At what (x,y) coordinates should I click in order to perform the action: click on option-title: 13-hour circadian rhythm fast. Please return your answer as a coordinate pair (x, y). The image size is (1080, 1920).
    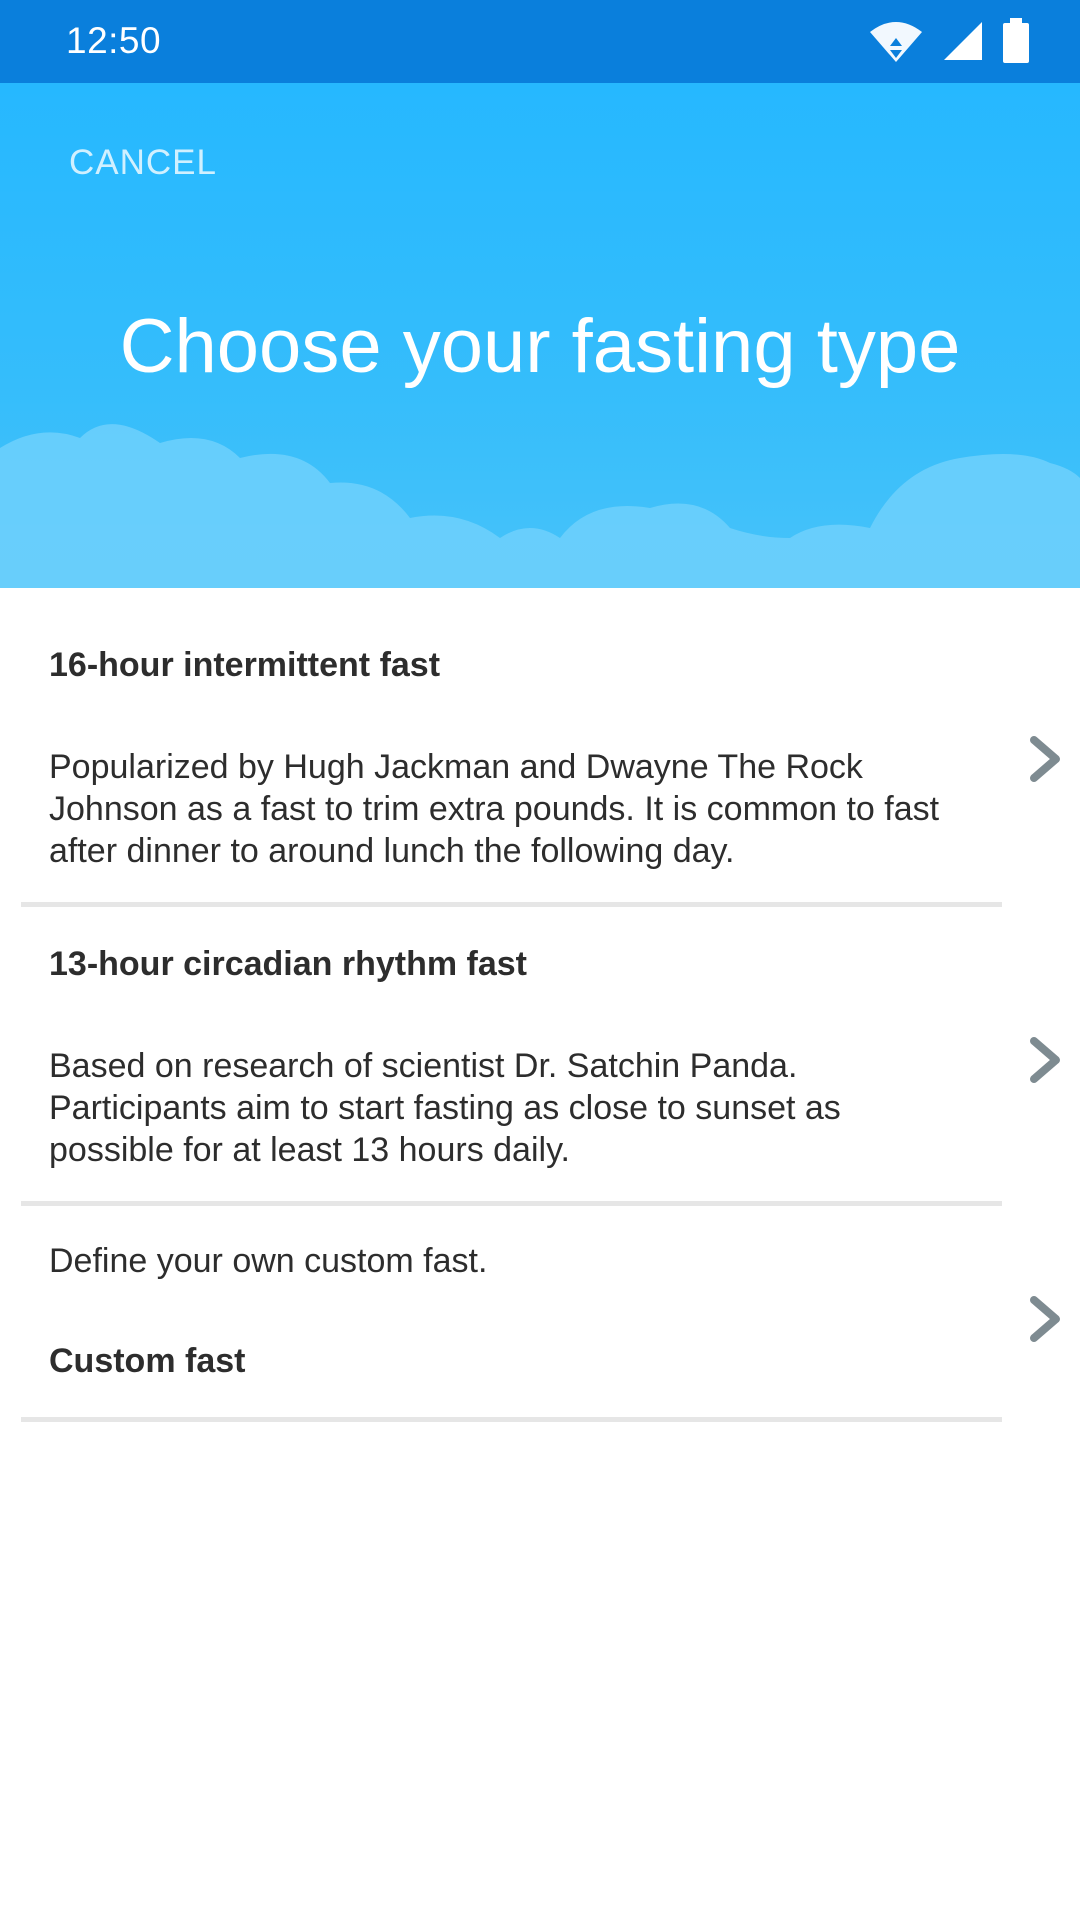
    Looking at the image, I should click on (288, 964).